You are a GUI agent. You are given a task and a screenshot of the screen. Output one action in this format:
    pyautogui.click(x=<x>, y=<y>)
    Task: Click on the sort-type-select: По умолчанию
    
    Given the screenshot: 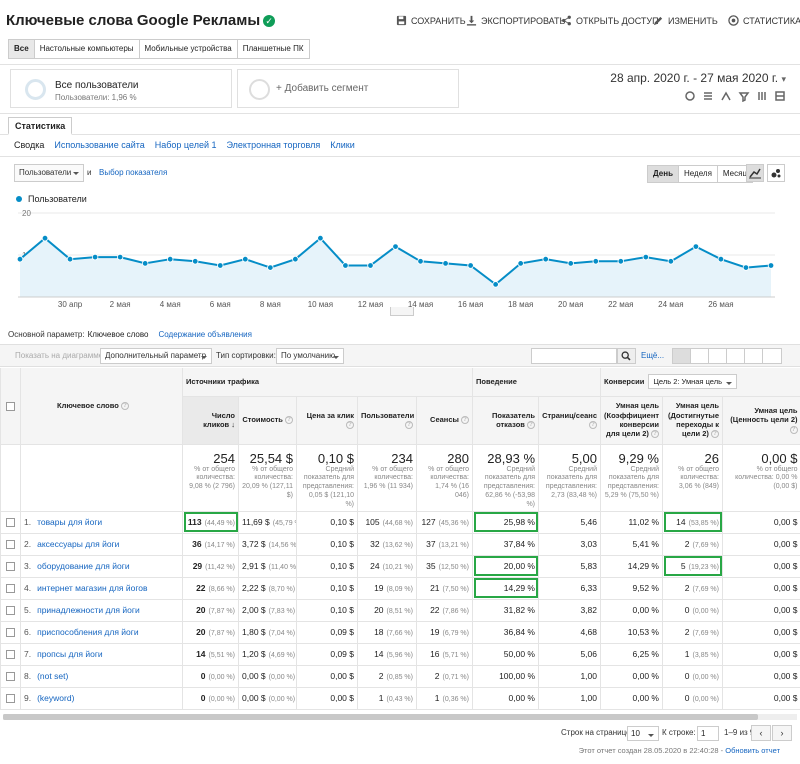 What is the action you would take?
    pyautogui.click(x=310, y=356)
    